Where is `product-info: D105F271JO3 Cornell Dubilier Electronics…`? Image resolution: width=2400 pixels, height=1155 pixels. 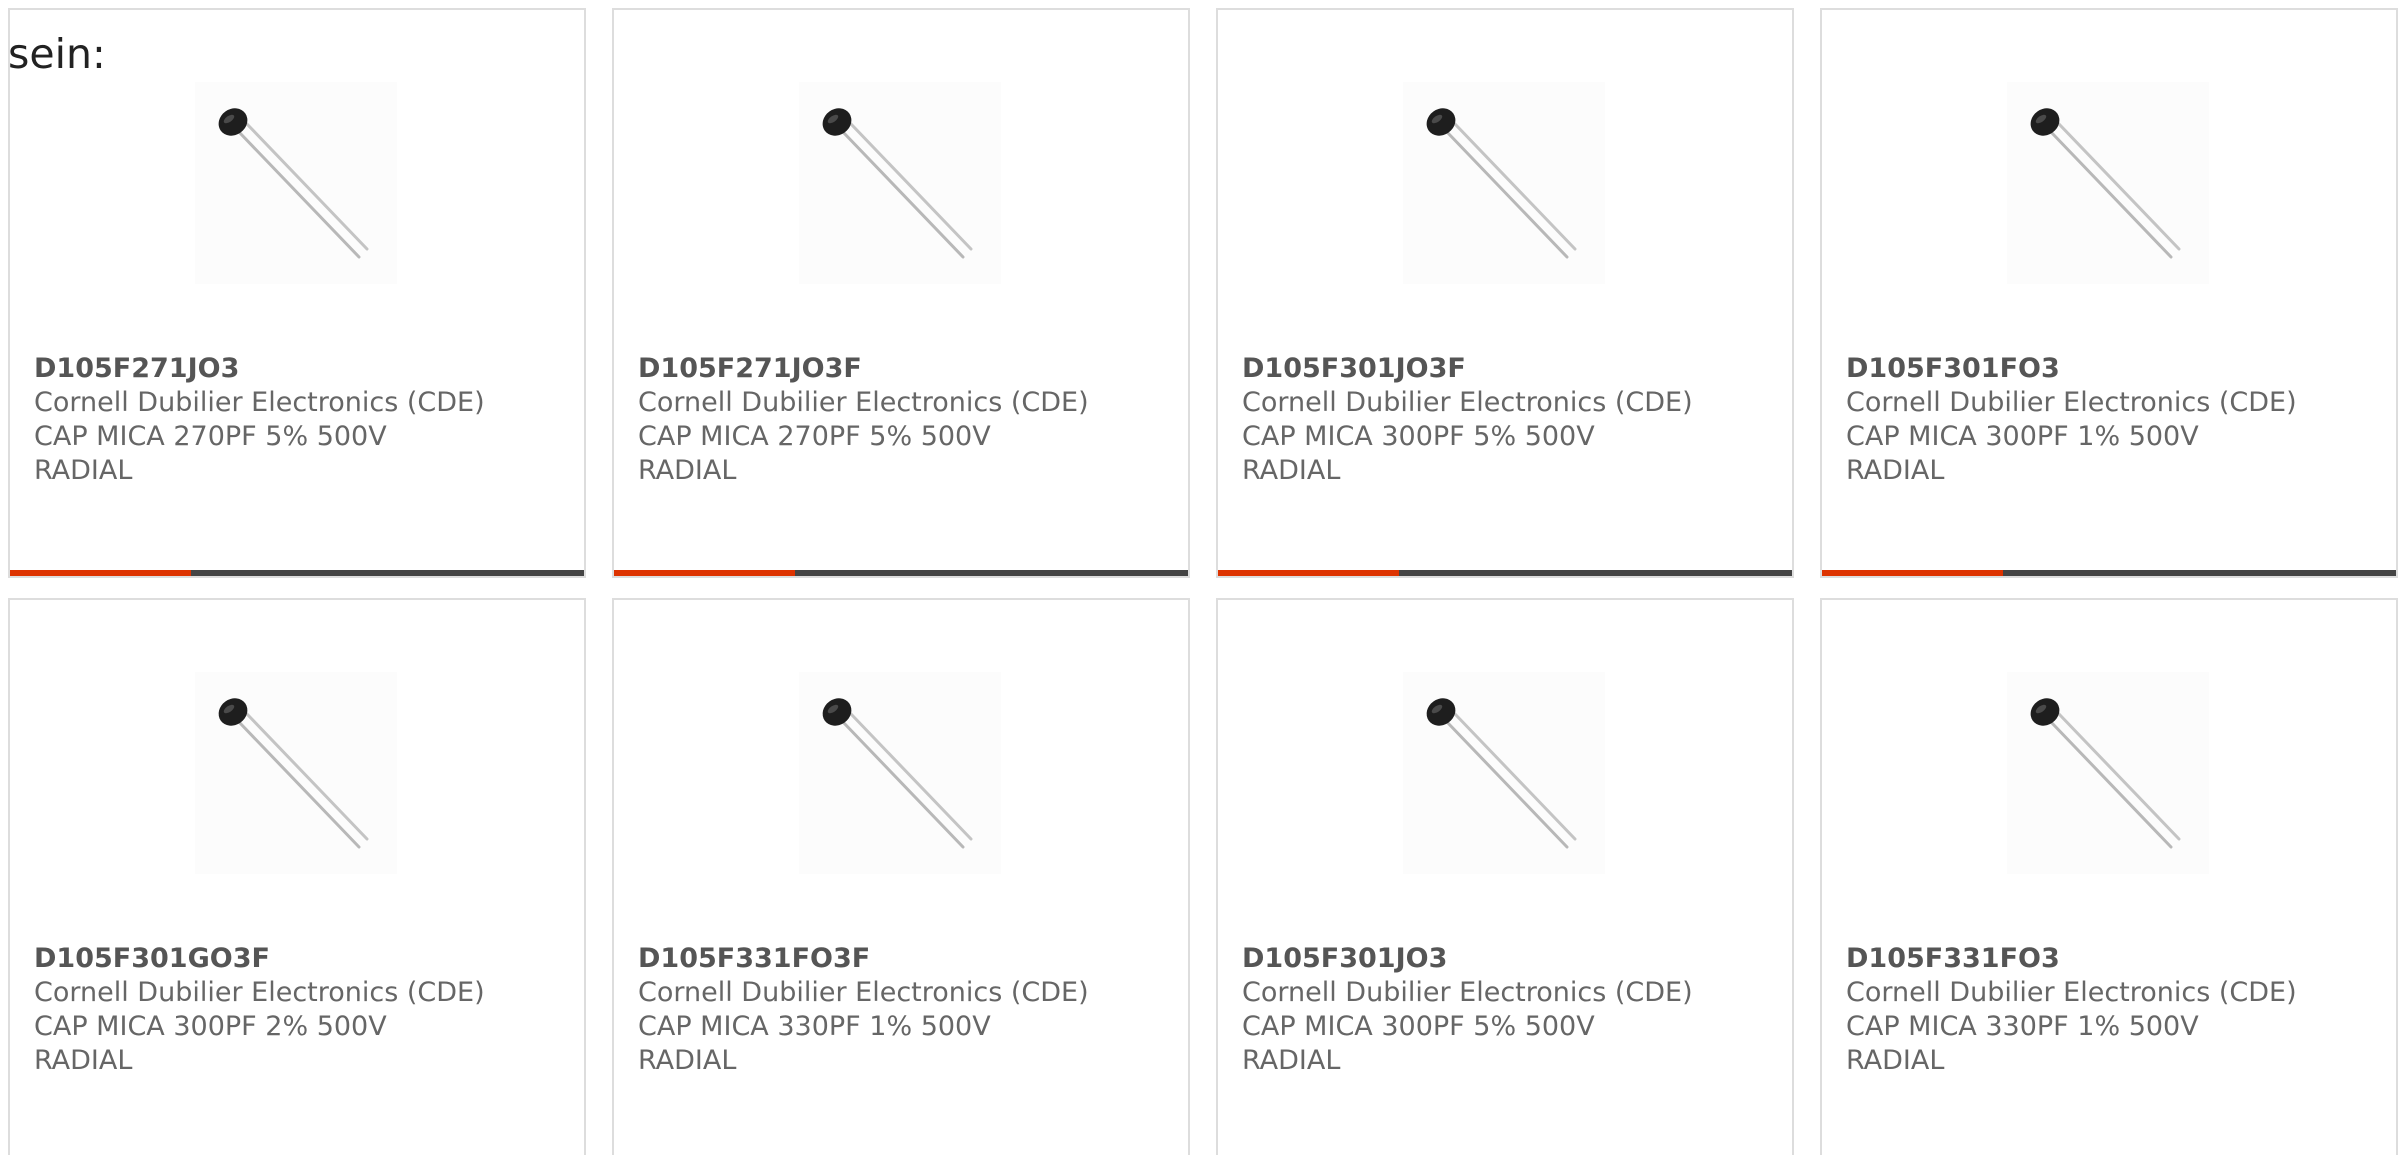
product-info: D105F271JO3 Cornell Dubilier Electronics… is located at coordinates (294, 420).